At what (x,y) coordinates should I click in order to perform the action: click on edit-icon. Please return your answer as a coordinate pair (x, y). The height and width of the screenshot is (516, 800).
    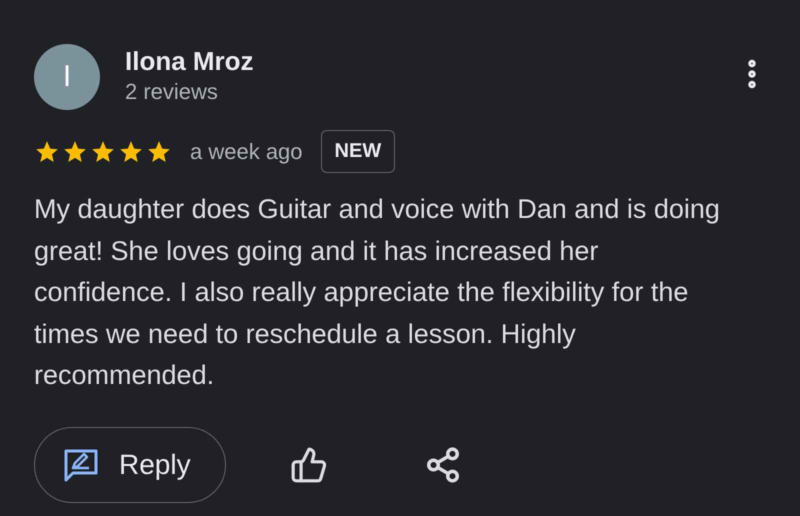
    Looking at the image, I should click on (81, 465).